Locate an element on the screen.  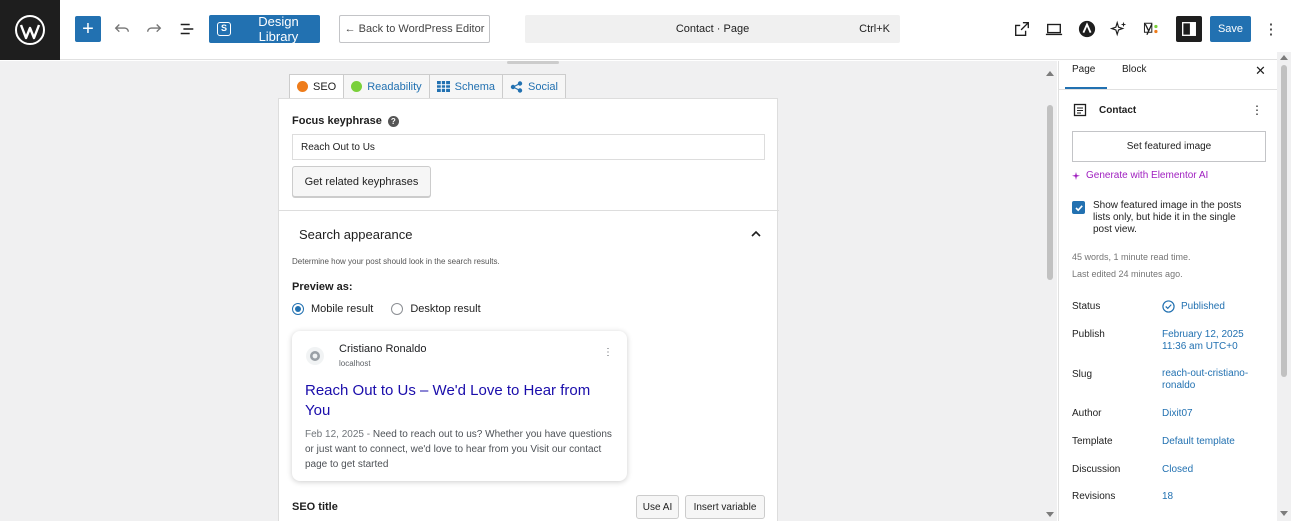
author-value: Dixit07 is located at coordinates (1212, 414).